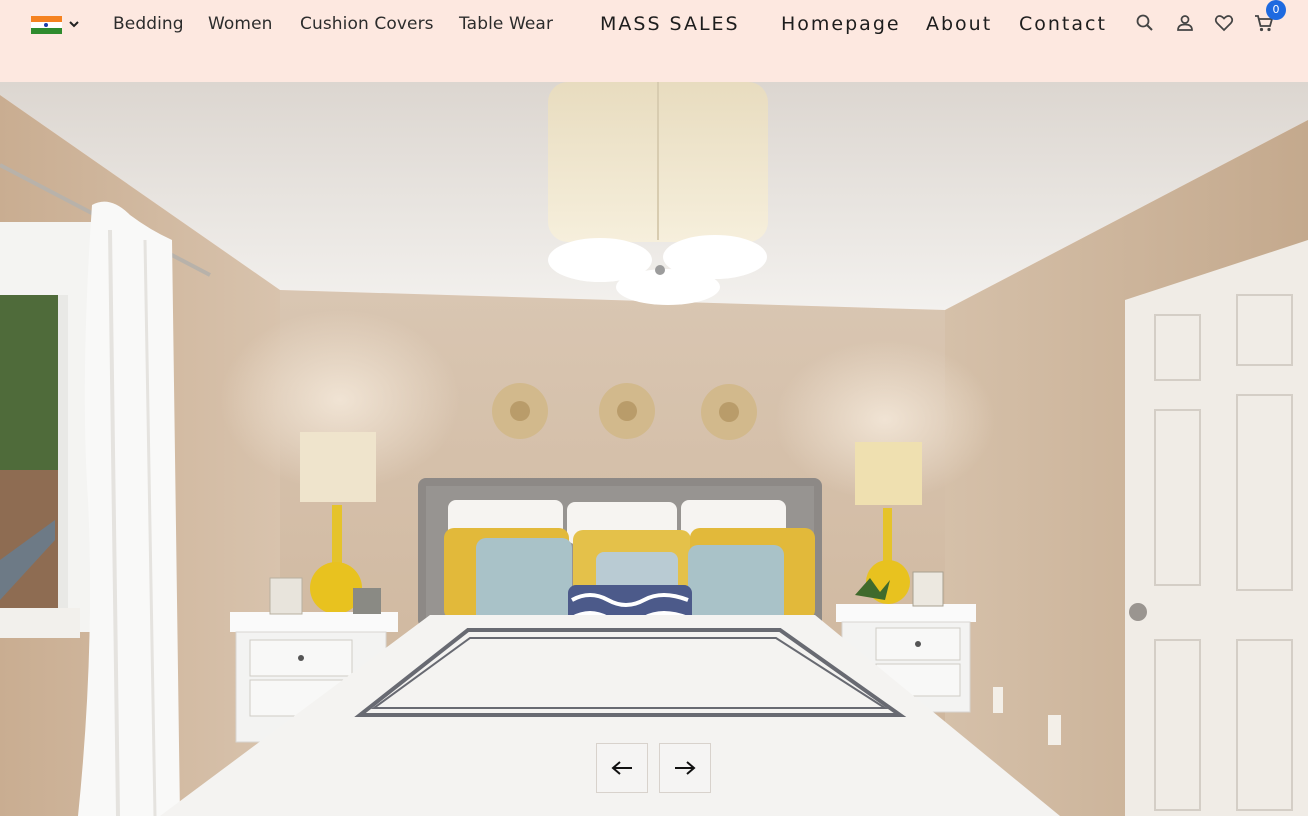 The width and height of the screenshot is (1308, 816). I want to click on arrow-right-icon, so click(685, 768).